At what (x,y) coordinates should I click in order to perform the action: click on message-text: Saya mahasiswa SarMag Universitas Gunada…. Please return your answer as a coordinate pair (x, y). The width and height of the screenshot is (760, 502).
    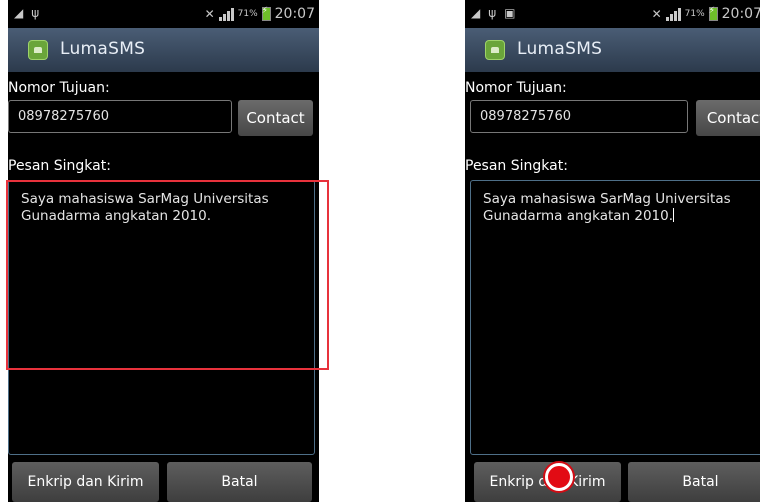
    Looking at the image, I should click on (607, 207).